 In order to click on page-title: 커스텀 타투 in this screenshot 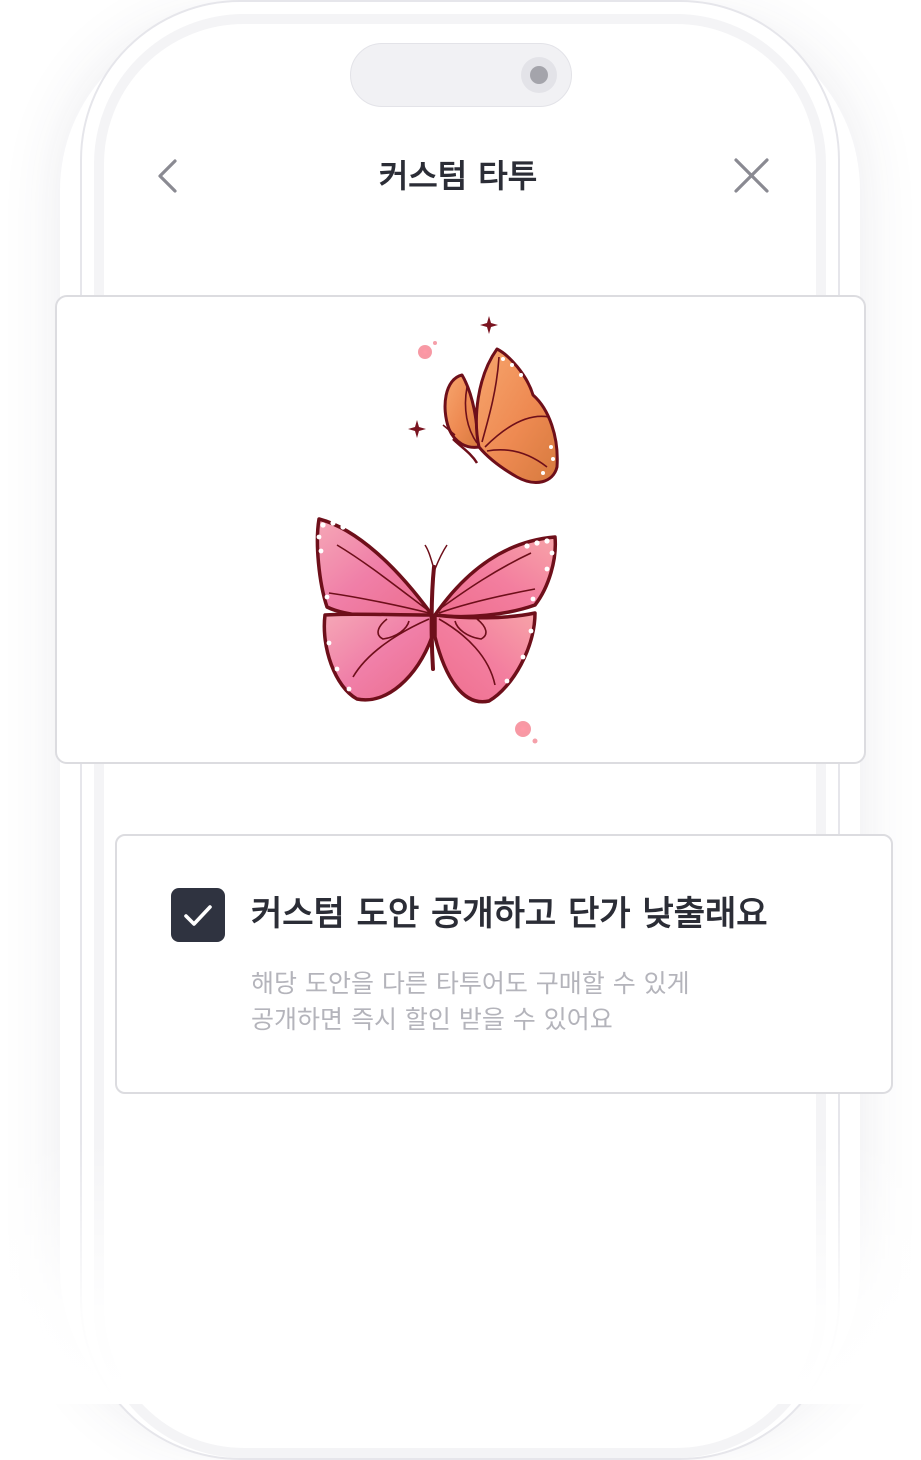, I will do `click(458, 176)`.